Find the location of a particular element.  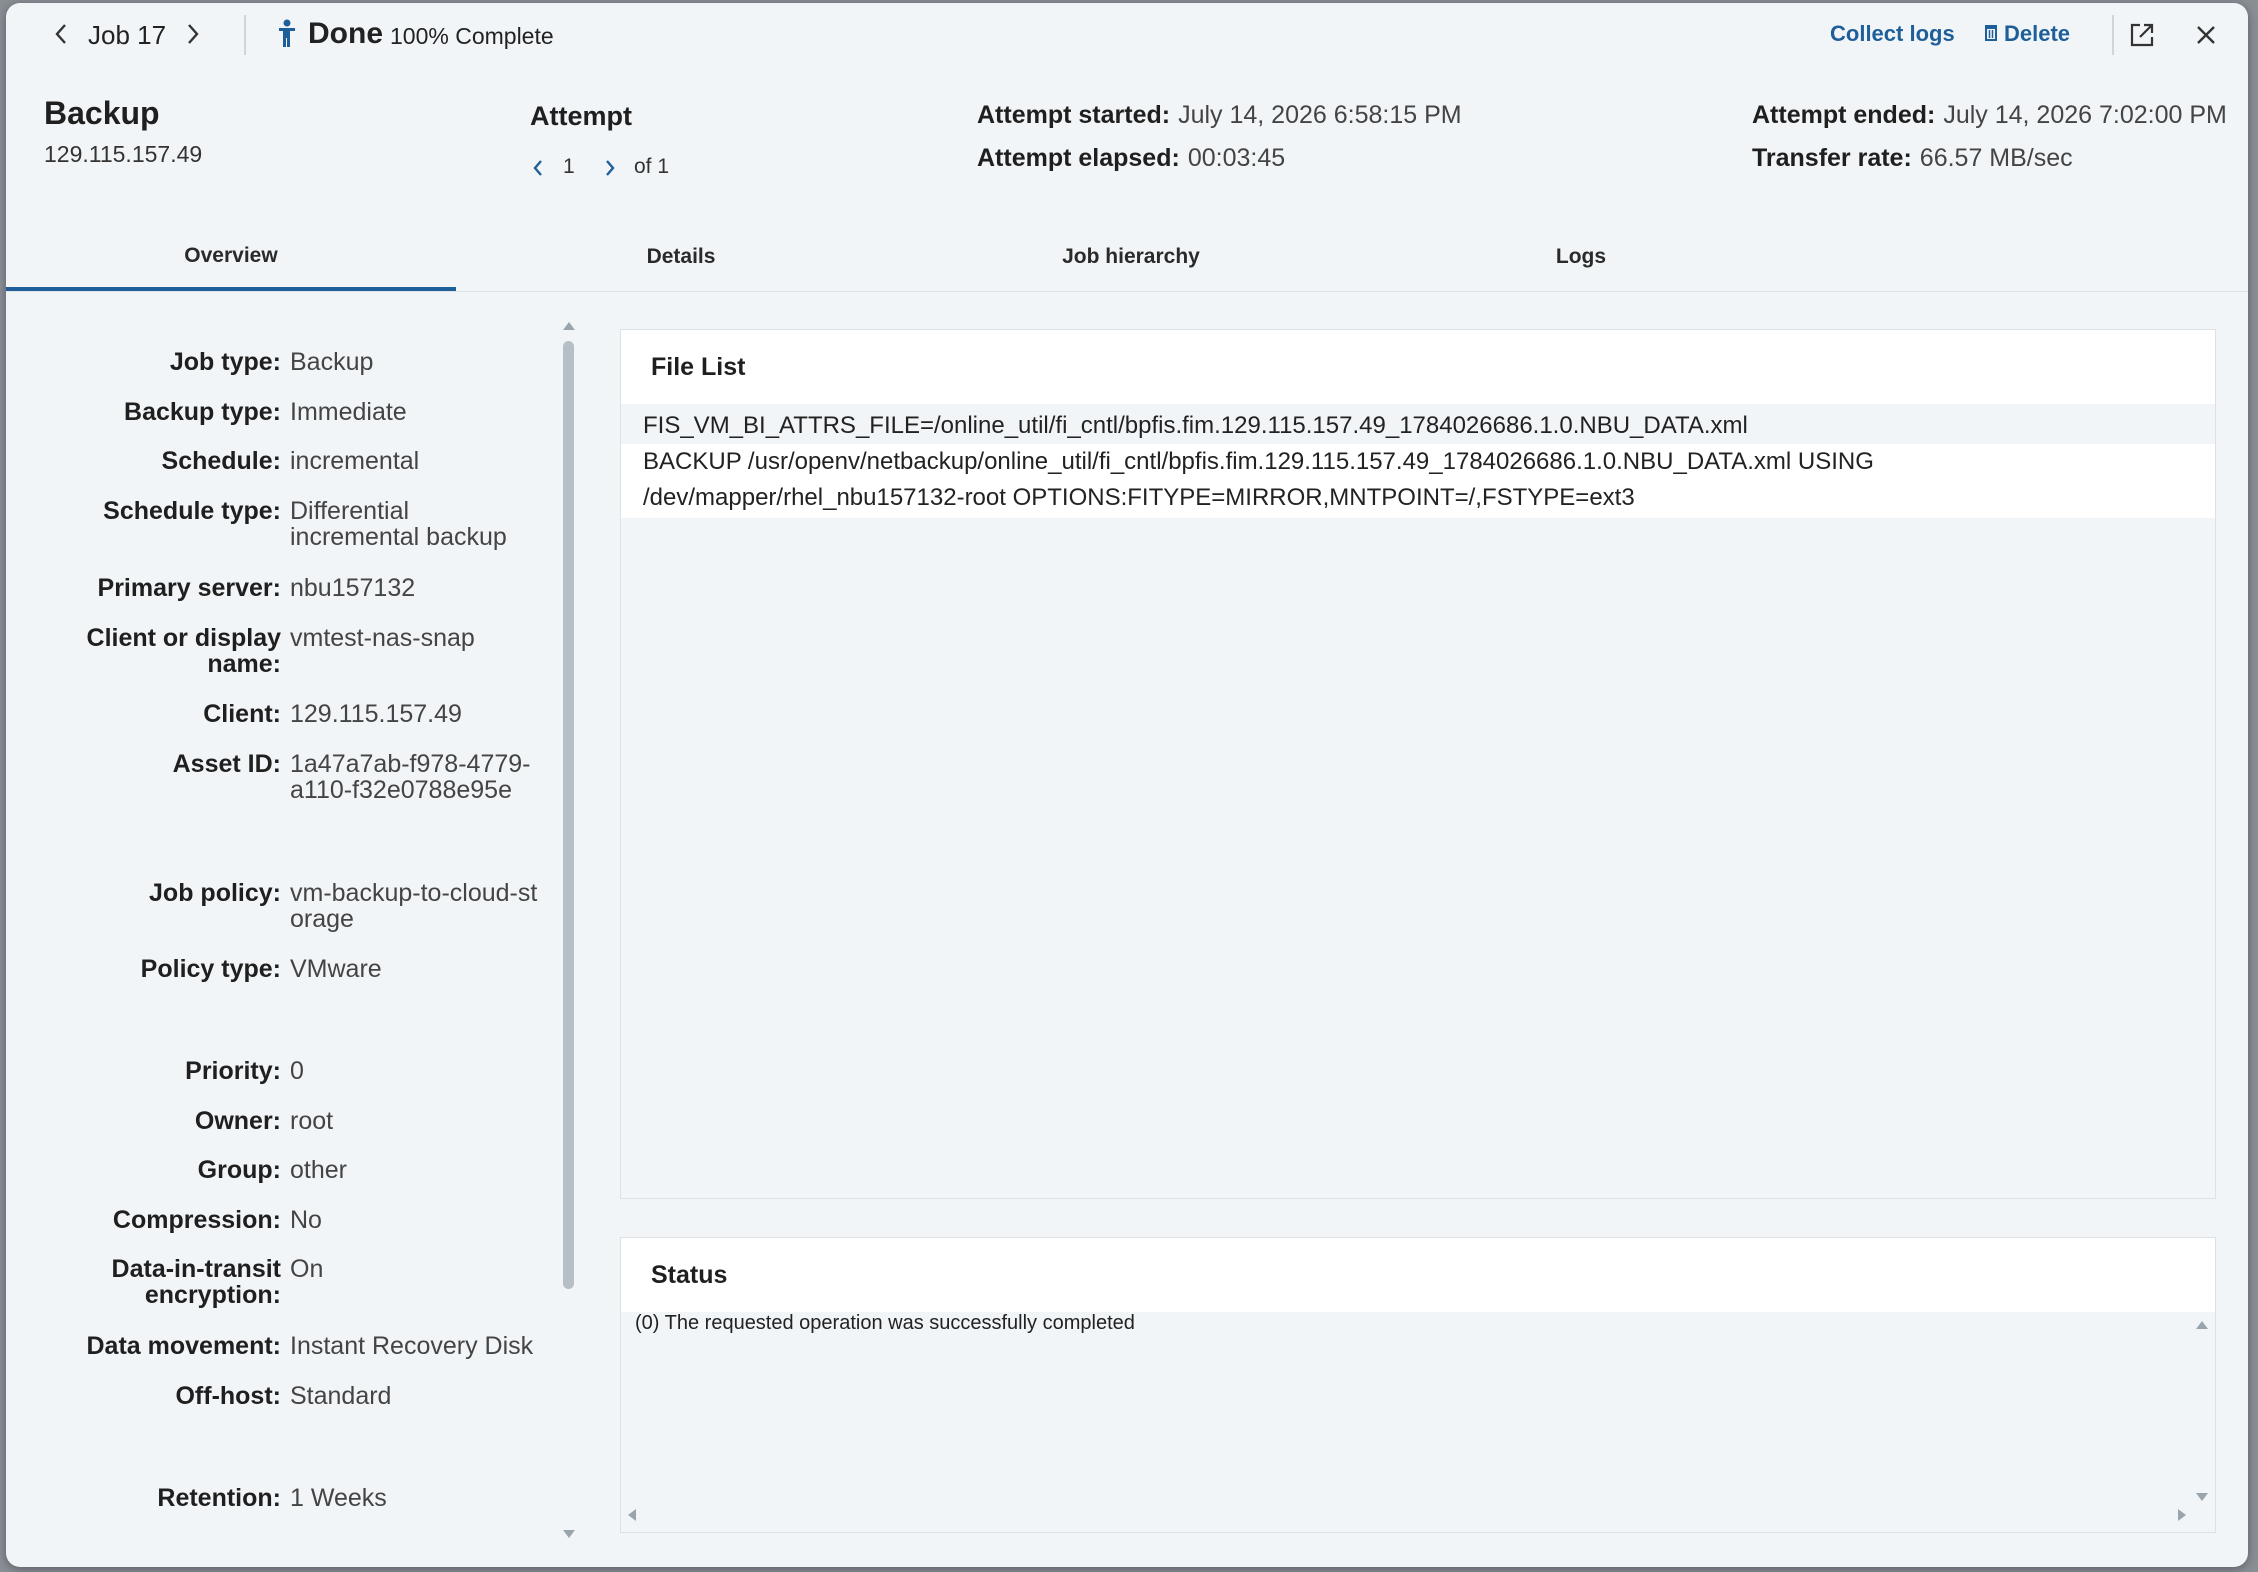

property-label: Priority: is located at coordinates (233, 1071).